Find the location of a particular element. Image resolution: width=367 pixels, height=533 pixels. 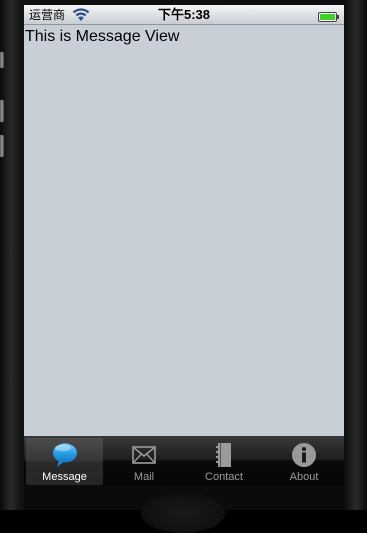

notebook-icon is located at coordinates (224, 455).